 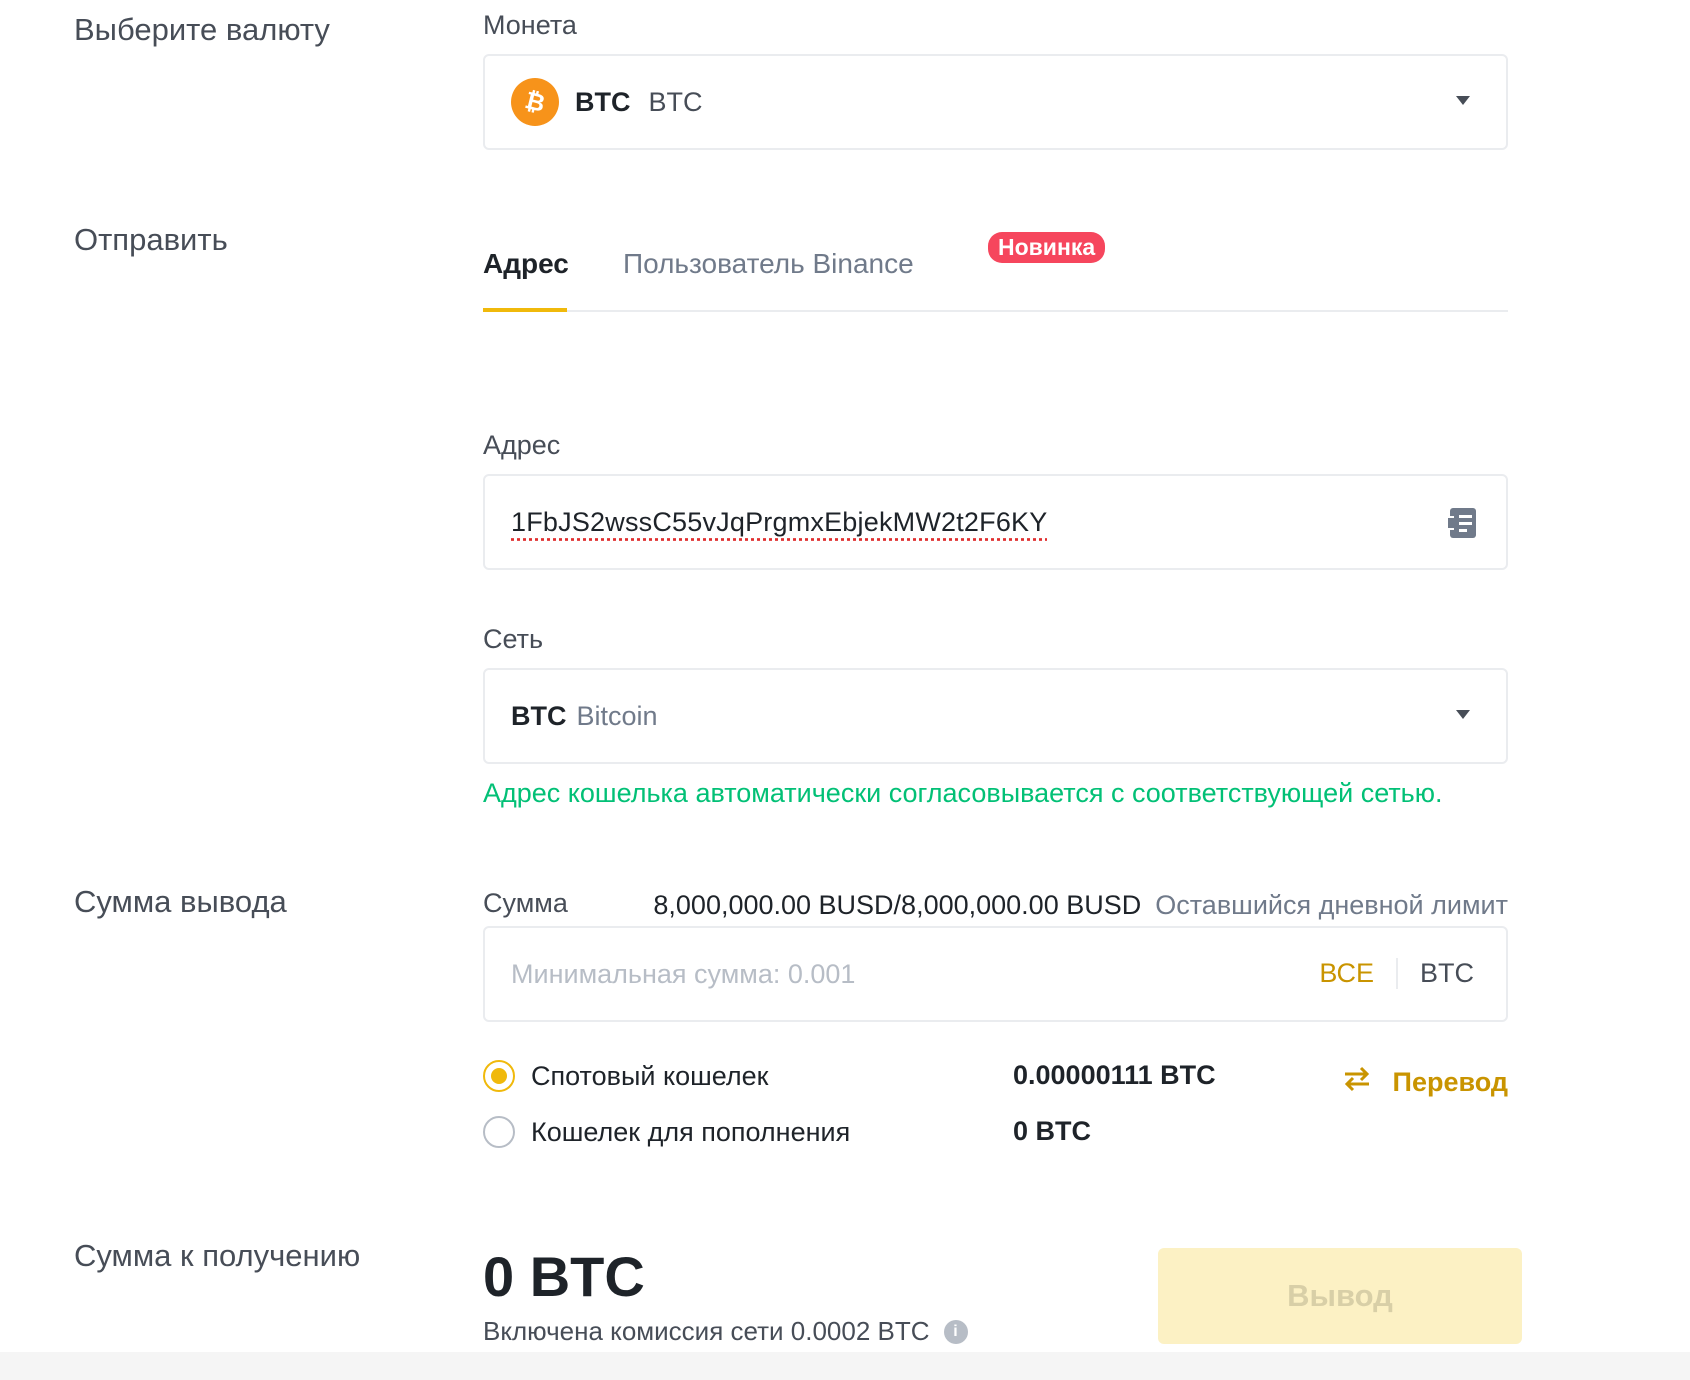 What do you see at coordinates (1463, 525) in the screenshot?
I see `address-book-icon` at bounding box center [1463, 525].